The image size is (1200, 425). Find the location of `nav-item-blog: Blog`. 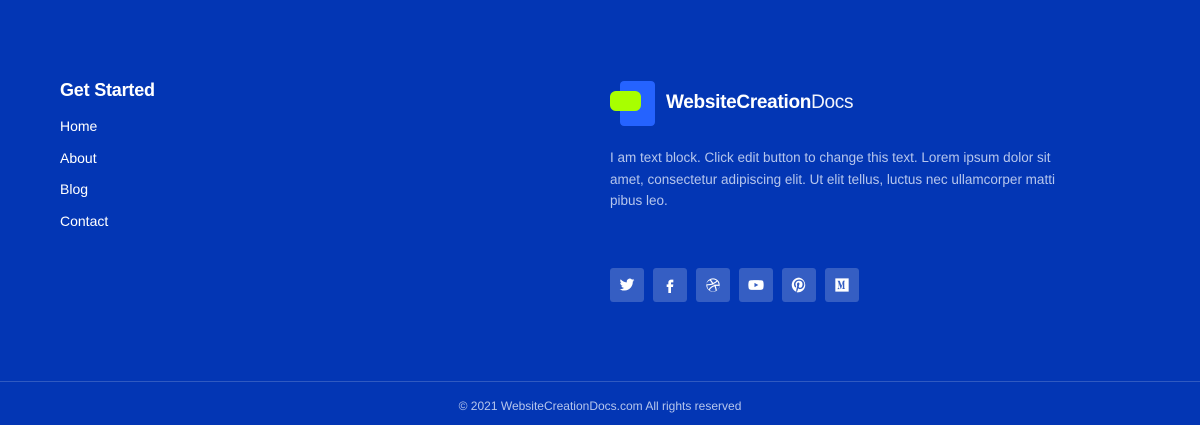

nav-item-blog: Blog is located at coordinates (107, 189).